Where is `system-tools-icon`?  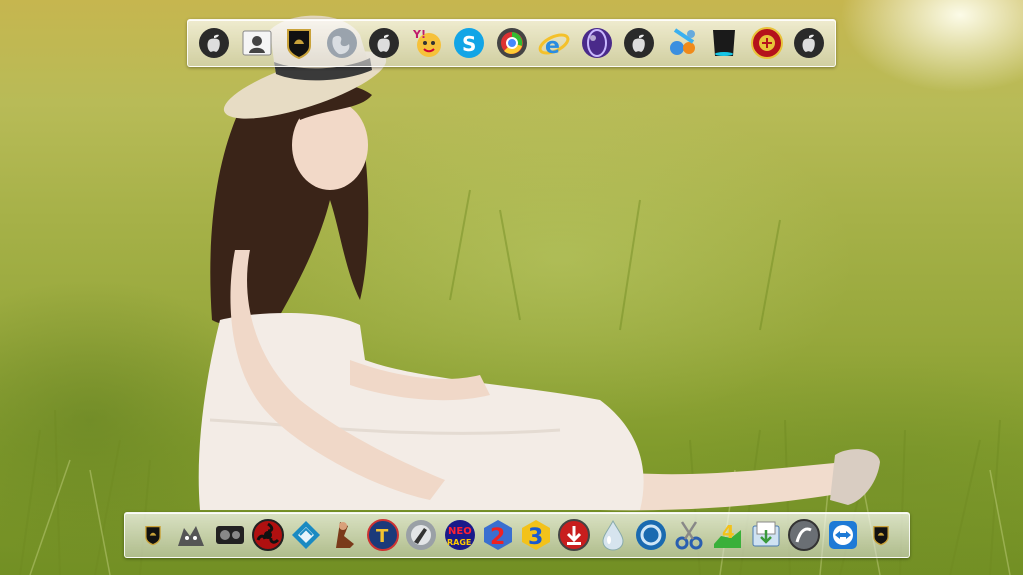
system-tools-icon is located at coordinates (682, 43).